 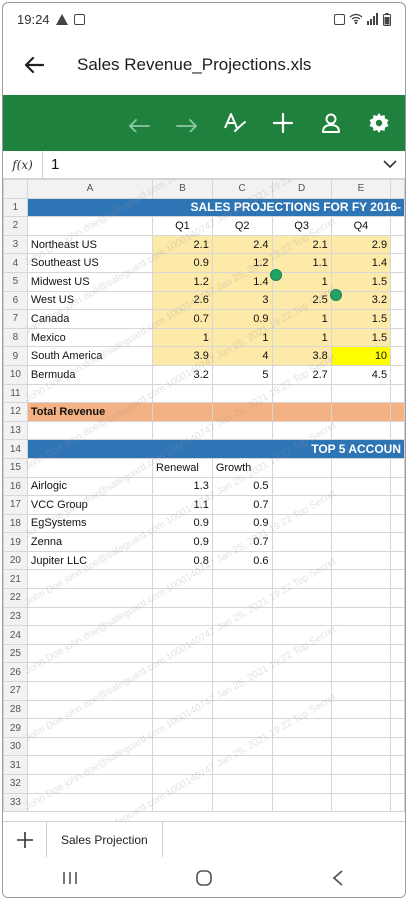 What do you see at coordinates (242, 560) in the screenshot?
I see `account-growth: 0.6` at bounding box center [242, 560].